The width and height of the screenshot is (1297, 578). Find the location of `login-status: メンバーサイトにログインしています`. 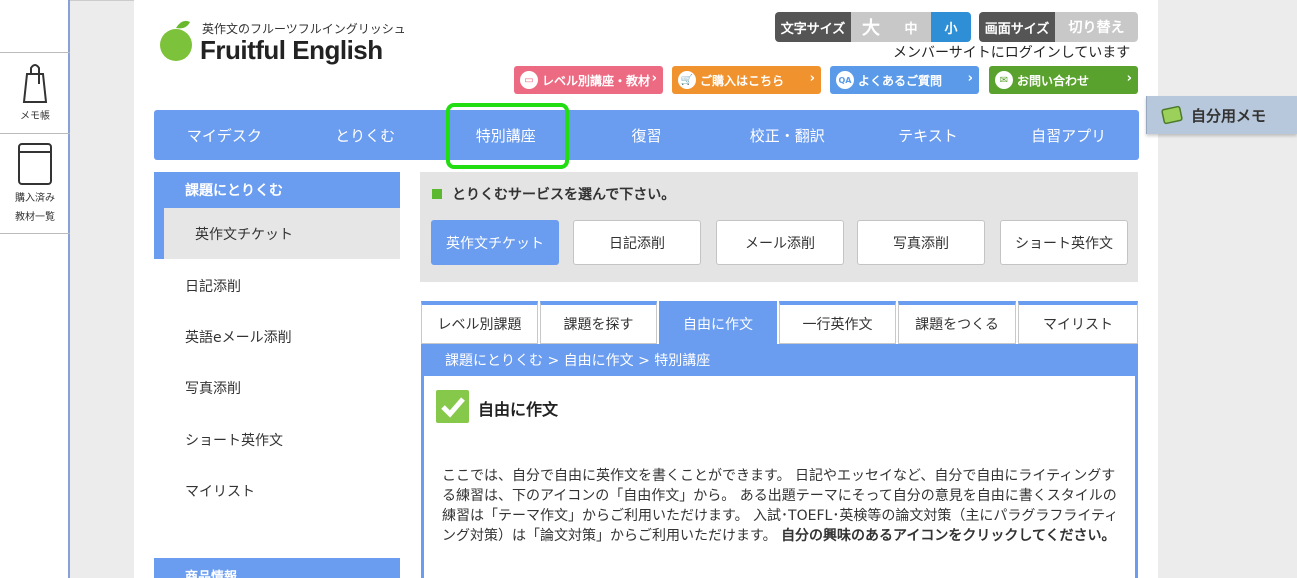

login-status: メンバーサイトにログインしています is located at coordinates (1012, 53).